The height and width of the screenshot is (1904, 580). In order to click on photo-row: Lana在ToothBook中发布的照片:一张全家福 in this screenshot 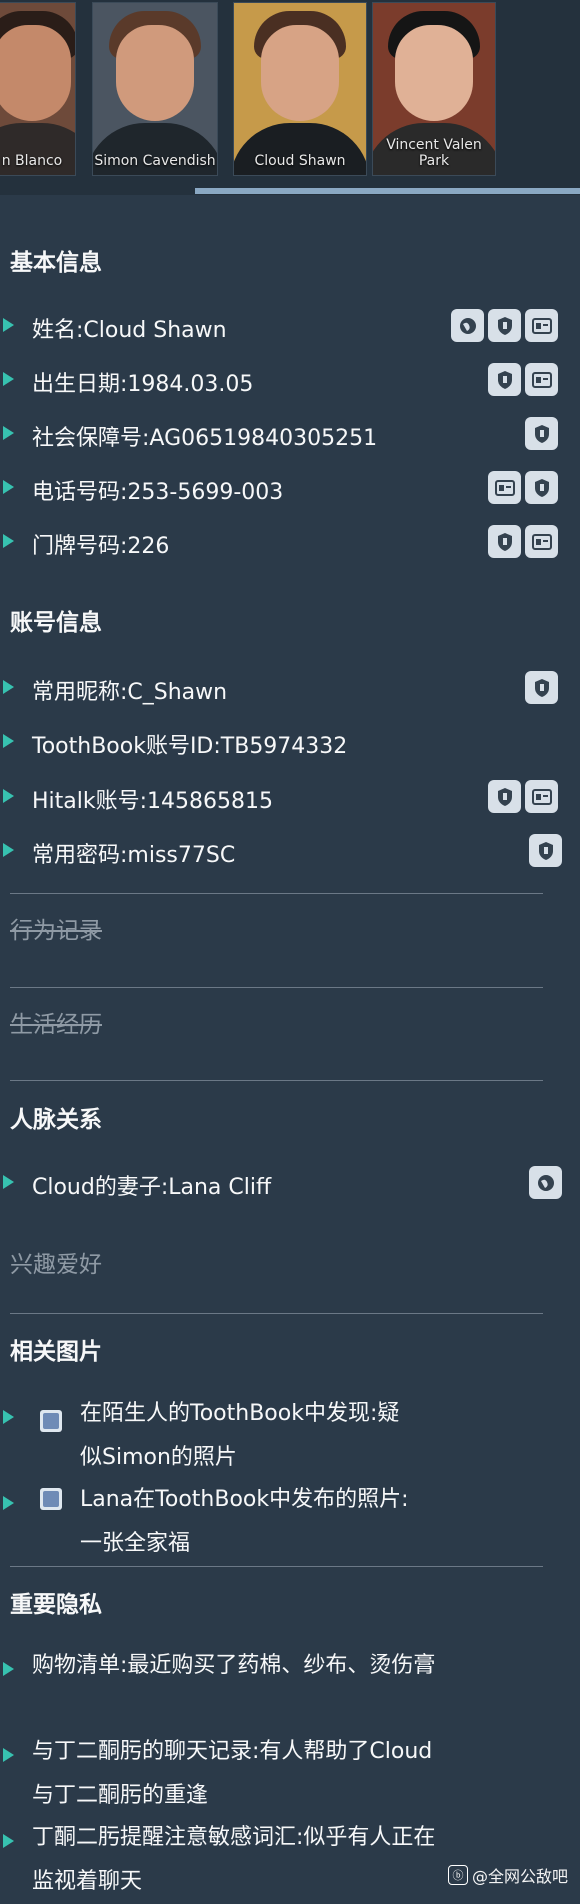, I will do `click(290, 1519)`.